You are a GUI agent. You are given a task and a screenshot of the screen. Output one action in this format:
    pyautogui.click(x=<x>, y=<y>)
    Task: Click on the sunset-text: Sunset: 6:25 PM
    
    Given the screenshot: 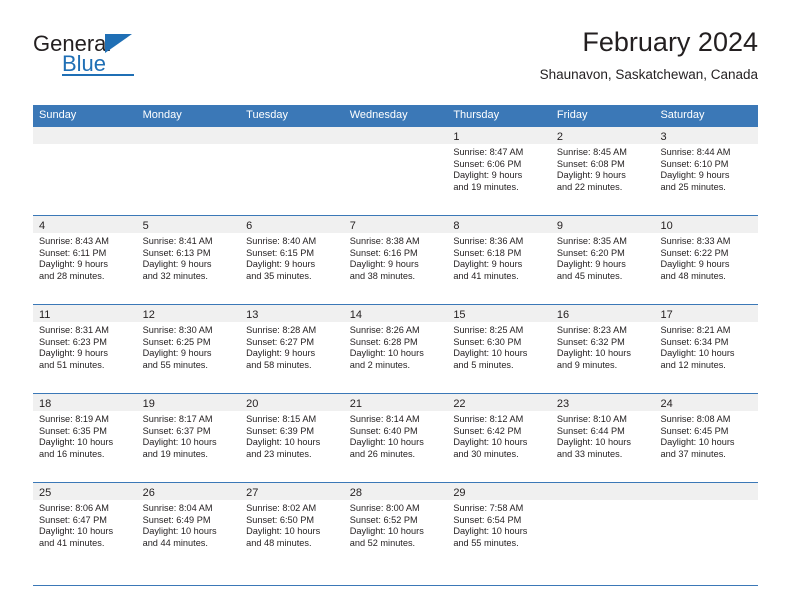 What is the action you would take?
    pyautogui.click(x=176, y=341)
    